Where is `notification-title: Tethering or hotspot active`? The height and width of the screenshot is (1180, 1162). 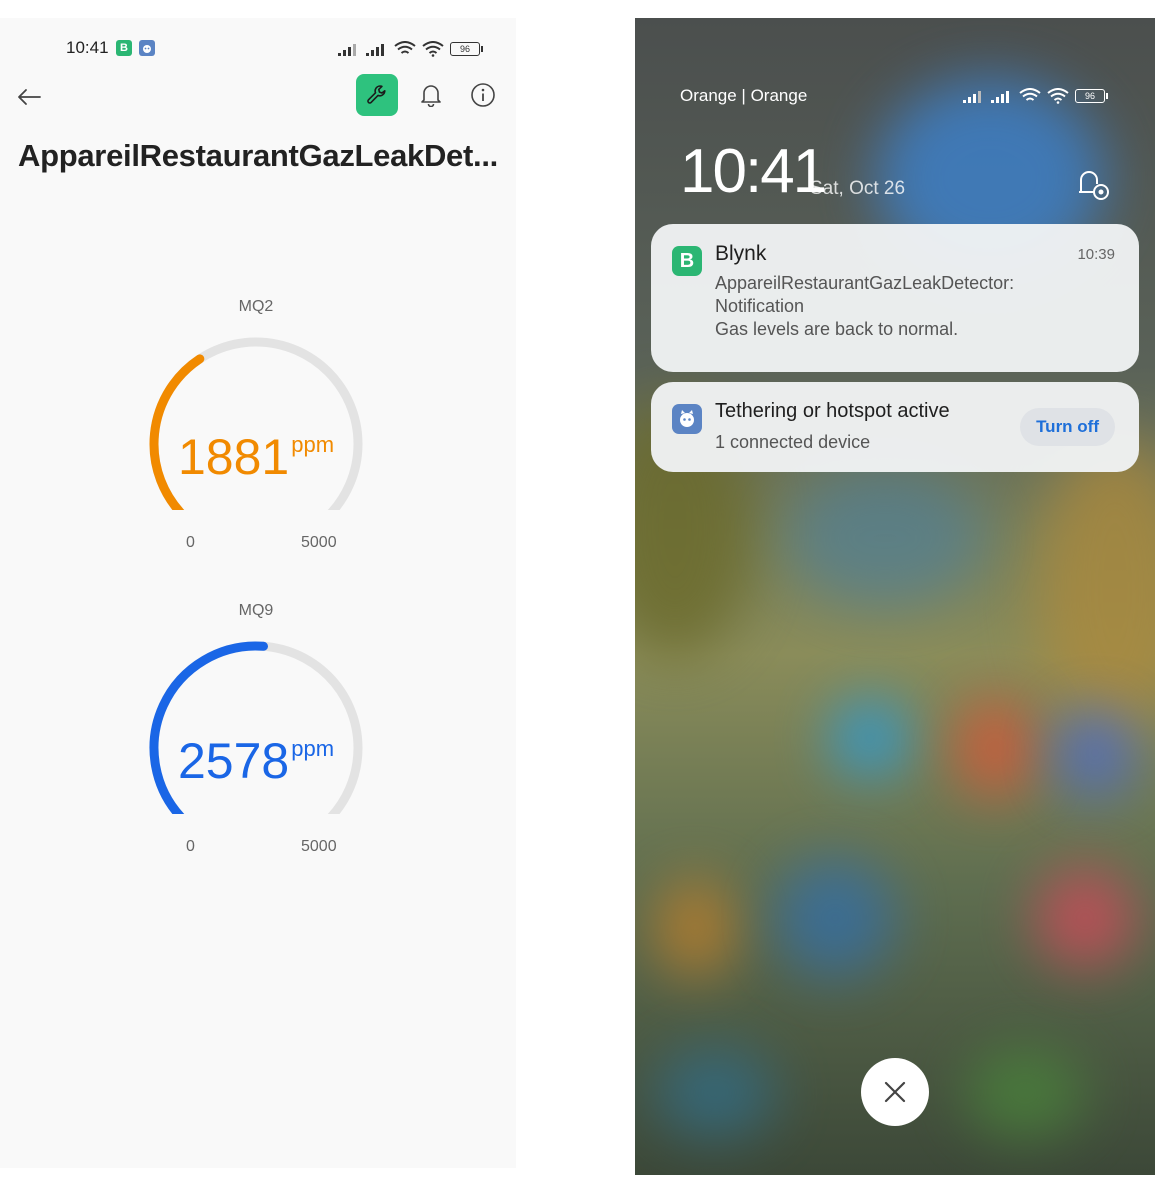 notification-title: Tethering or hotspot active is located at coordinates (832, 411).